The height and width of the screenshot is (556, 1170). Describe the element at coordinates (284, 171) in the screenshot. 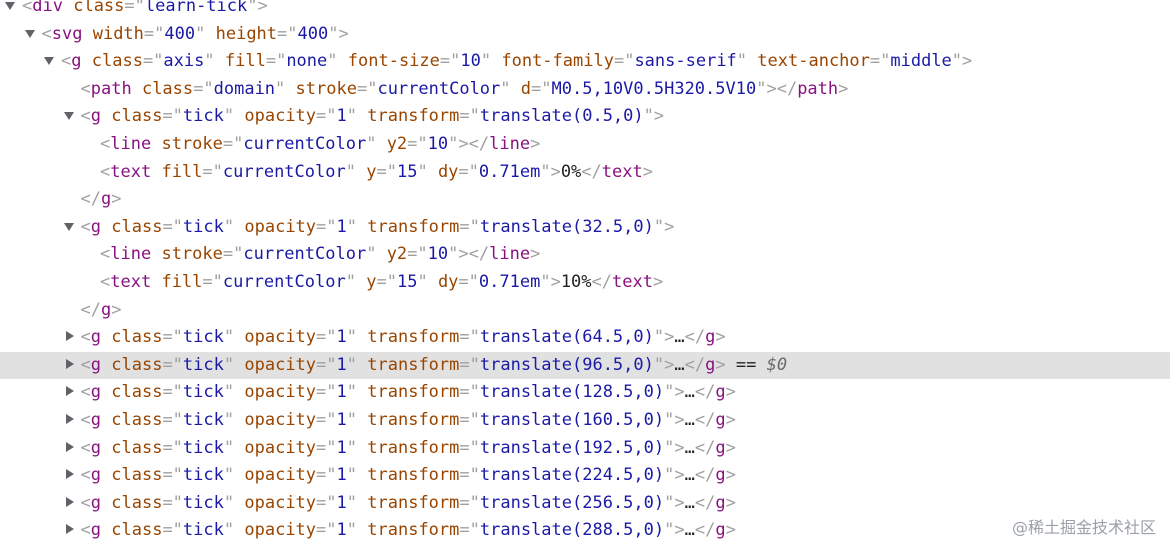

I see `code-token-val: currentColor` at that location.